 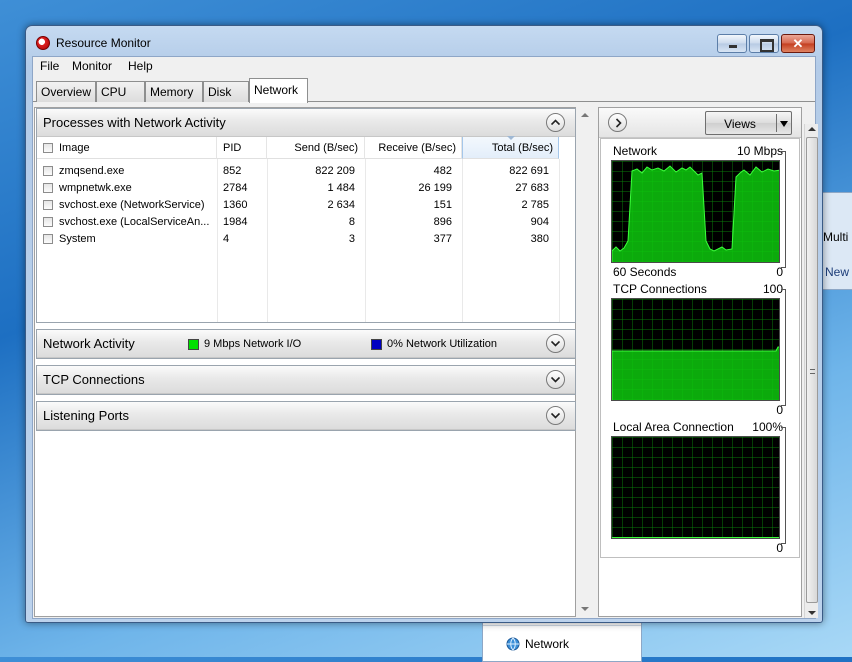 What do you see at coordinates (700, 123) in the screenshot?
I see `graphs-pane-header: Views` at bounding box center [700, 123].